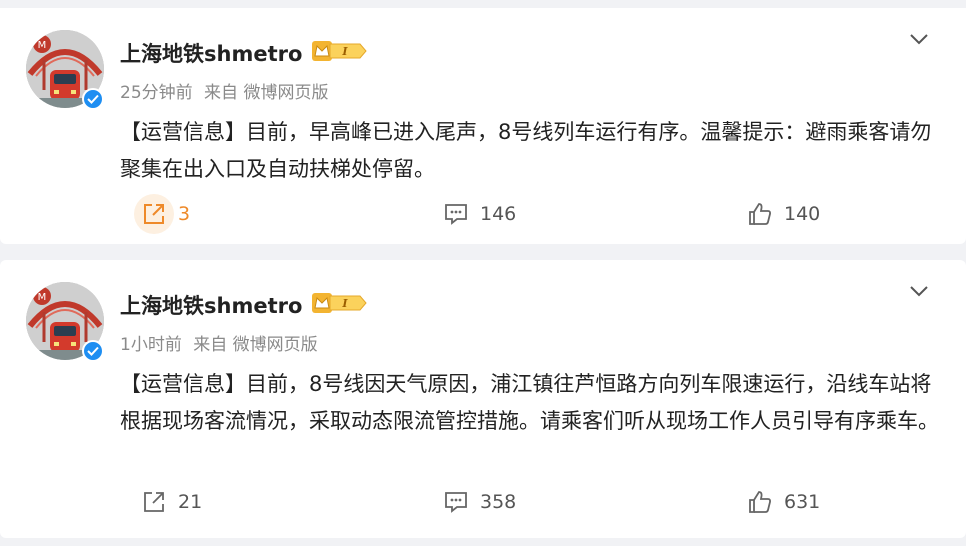  What do you see at coordinates (802, 214) in the screenshot?
I see `like-count: 140` at bounding box center [802, 214].